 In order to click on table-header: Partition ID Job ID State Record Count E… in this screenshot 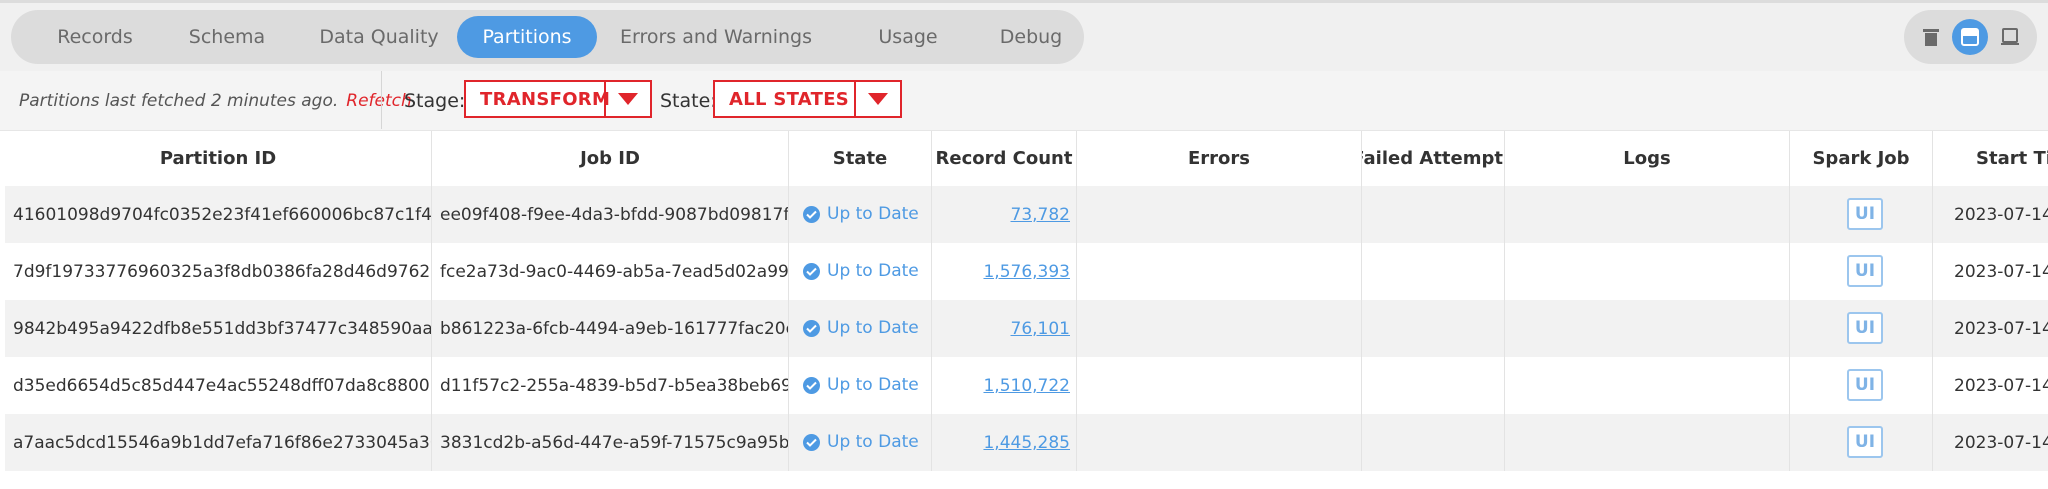, I will do `click(1026, 158)`.